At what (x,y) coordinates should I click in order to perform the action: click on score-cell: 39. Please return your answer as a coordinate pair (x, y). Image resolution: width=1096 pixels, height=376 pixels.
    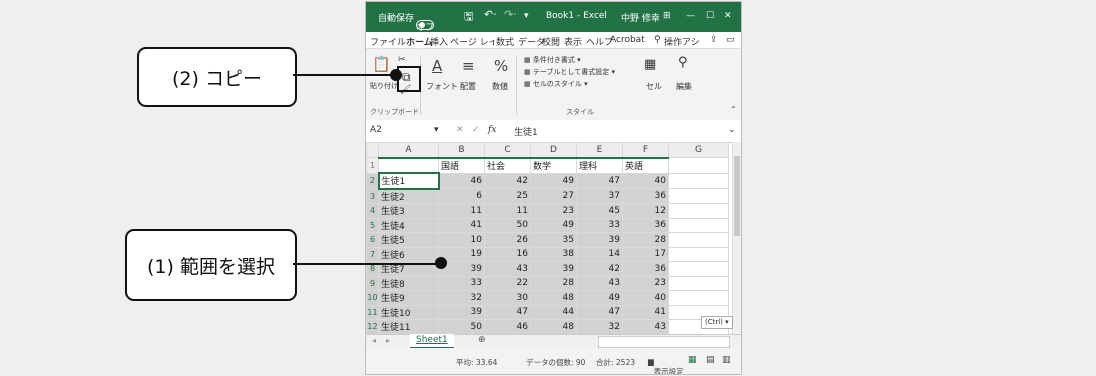
    Looking at the image, I should click on (599, 240).